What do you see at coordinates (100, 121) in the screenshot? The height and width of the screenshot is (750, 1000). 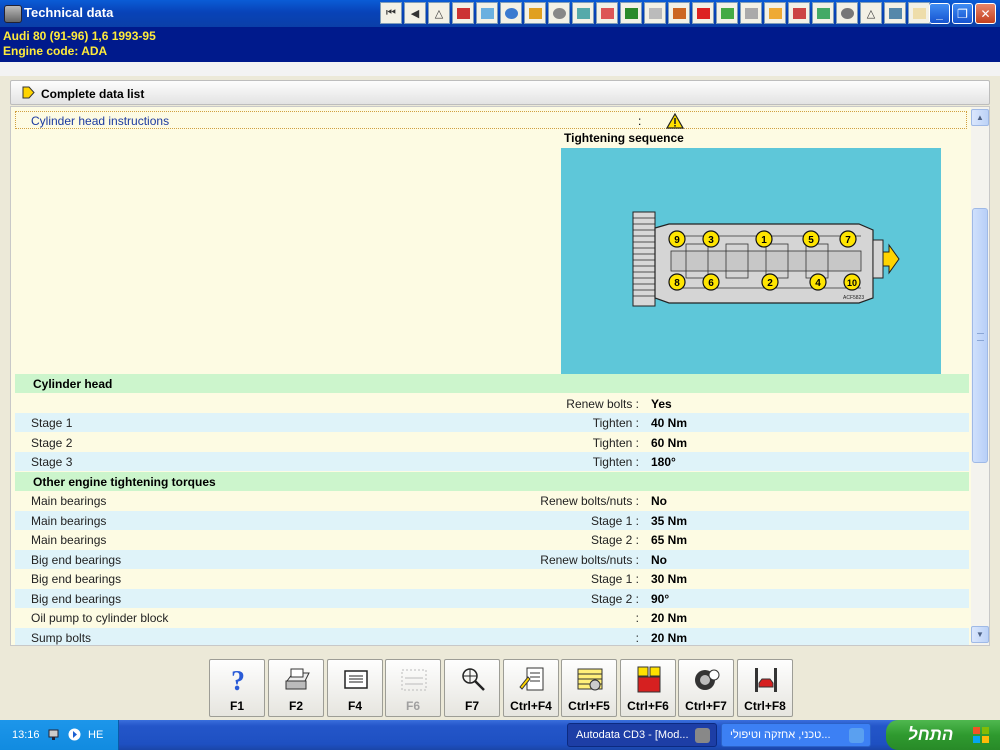 I see `instructions-link: Cylinder head instructions` at bounding box center [100, 121].